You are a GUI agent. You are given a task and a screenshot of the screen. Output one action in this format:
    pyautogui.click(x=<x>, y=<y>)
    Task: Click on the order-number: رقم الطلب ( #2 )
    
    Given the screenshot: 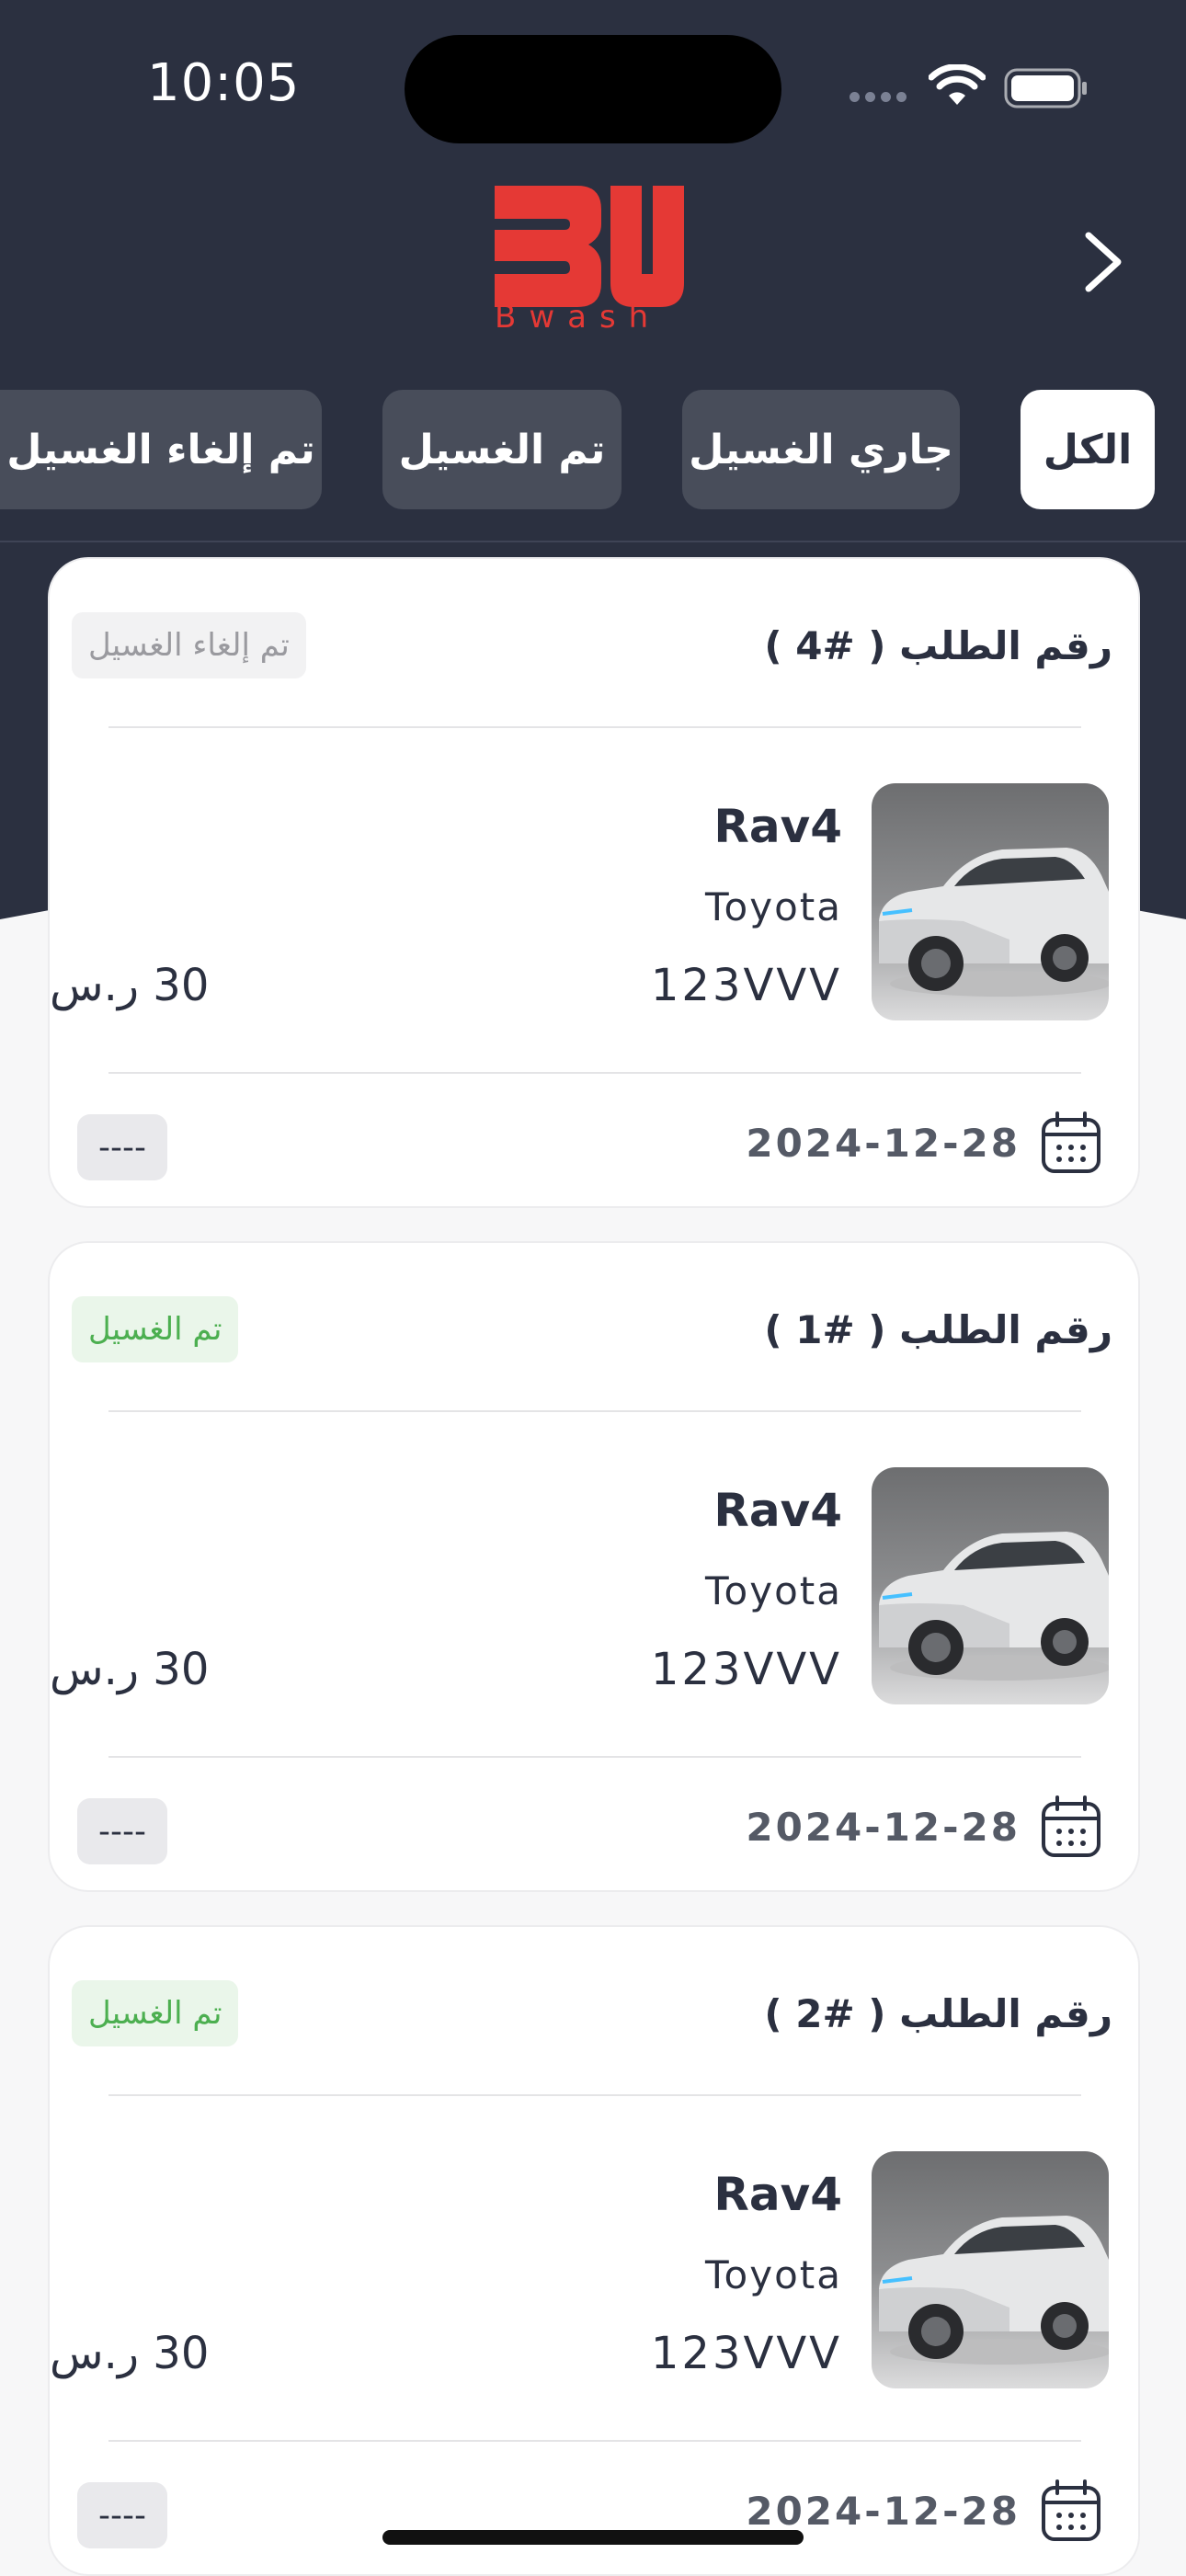 What is the action you would take?
    pyautogui.click(x=938, y=2013)
    